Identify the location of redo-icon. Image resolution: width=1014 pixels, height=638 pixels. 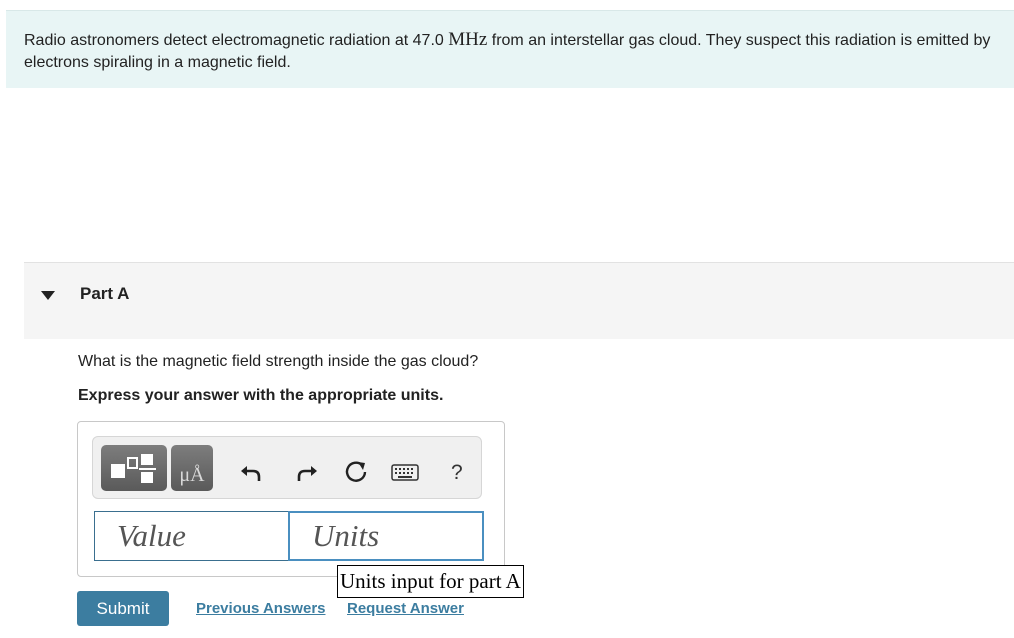
(306, 472).